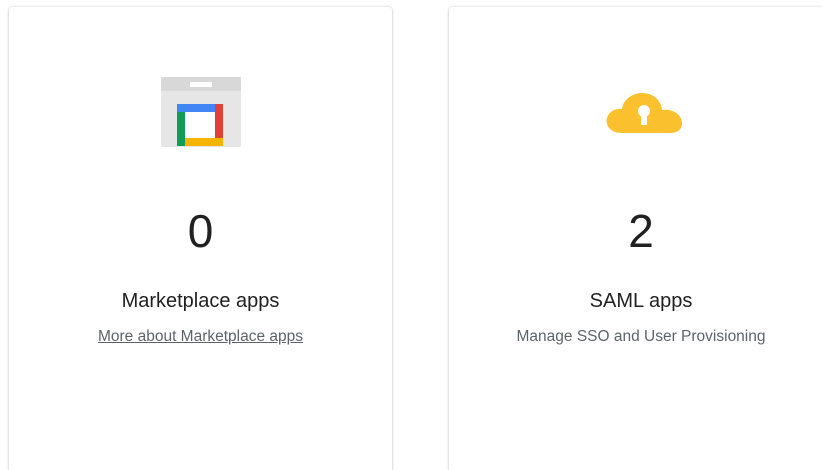 The image size is (822, 470). I want to click on more-about-marketplace-apps-link: More about Marketplace apps, so click(200, 336).